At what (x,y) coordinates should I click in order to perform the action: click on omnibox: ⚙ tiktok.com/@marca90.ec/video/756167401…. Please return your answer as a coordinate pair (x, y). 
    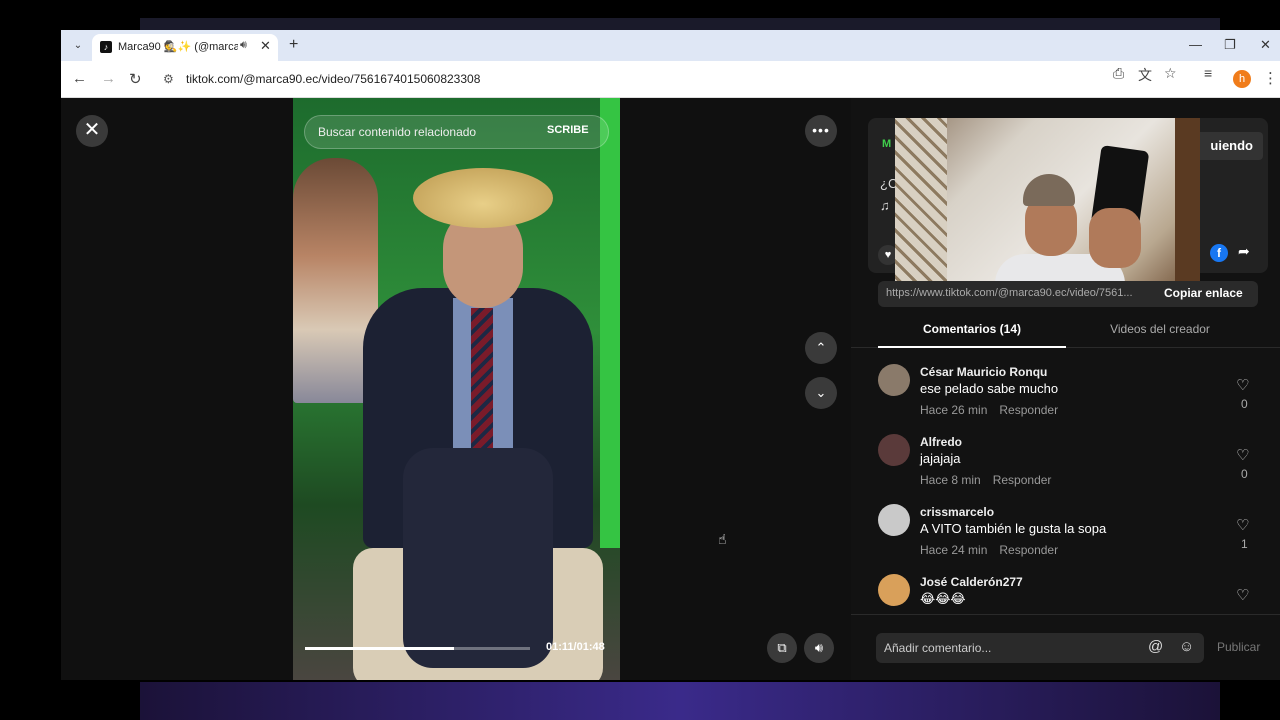
    Looking at the image, I should click on (692, 79).